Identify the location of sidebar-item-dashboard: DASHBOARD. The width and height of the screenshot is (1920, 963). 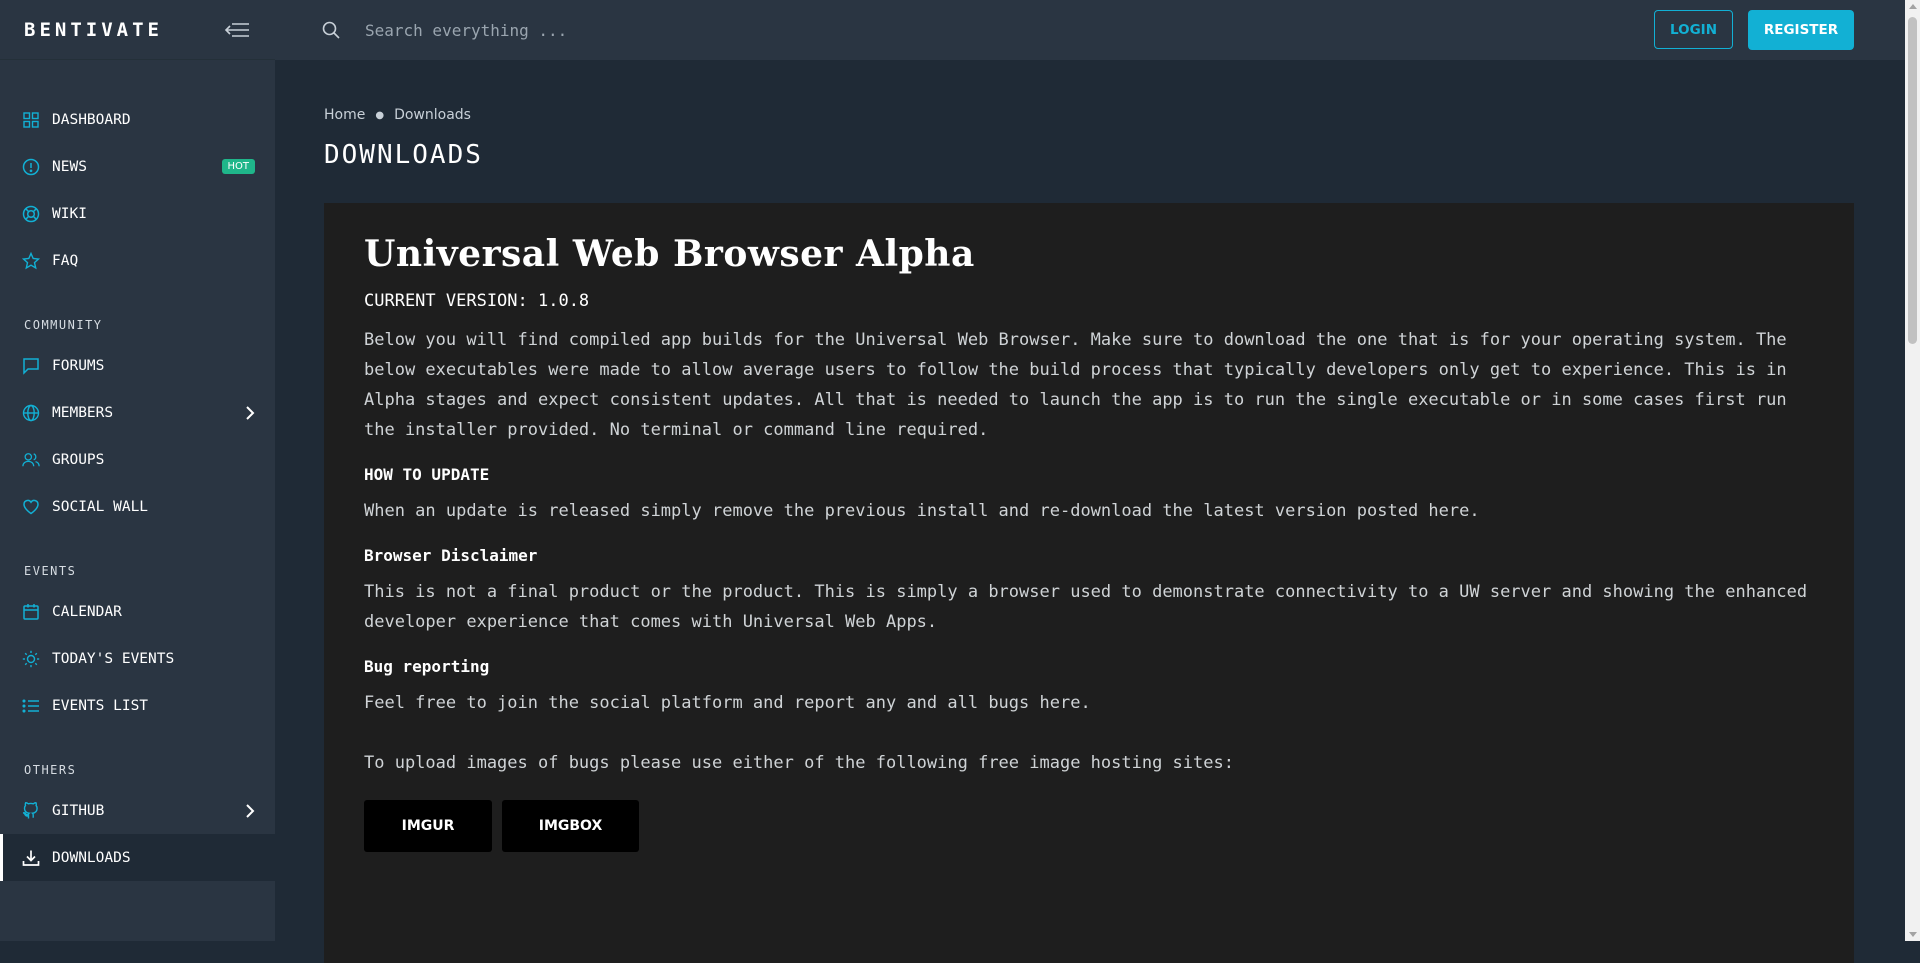
(137, 119).